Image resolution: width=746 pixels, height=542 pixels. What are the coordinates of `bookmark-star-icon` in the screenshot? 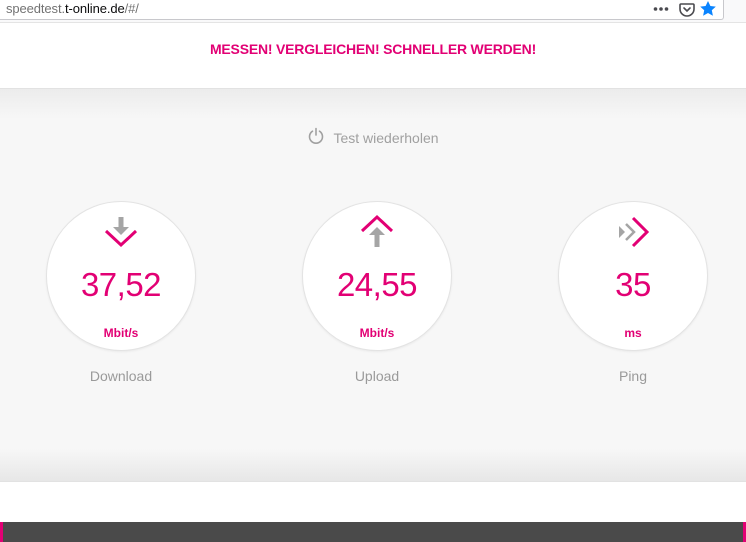 It's located at (708, 11).